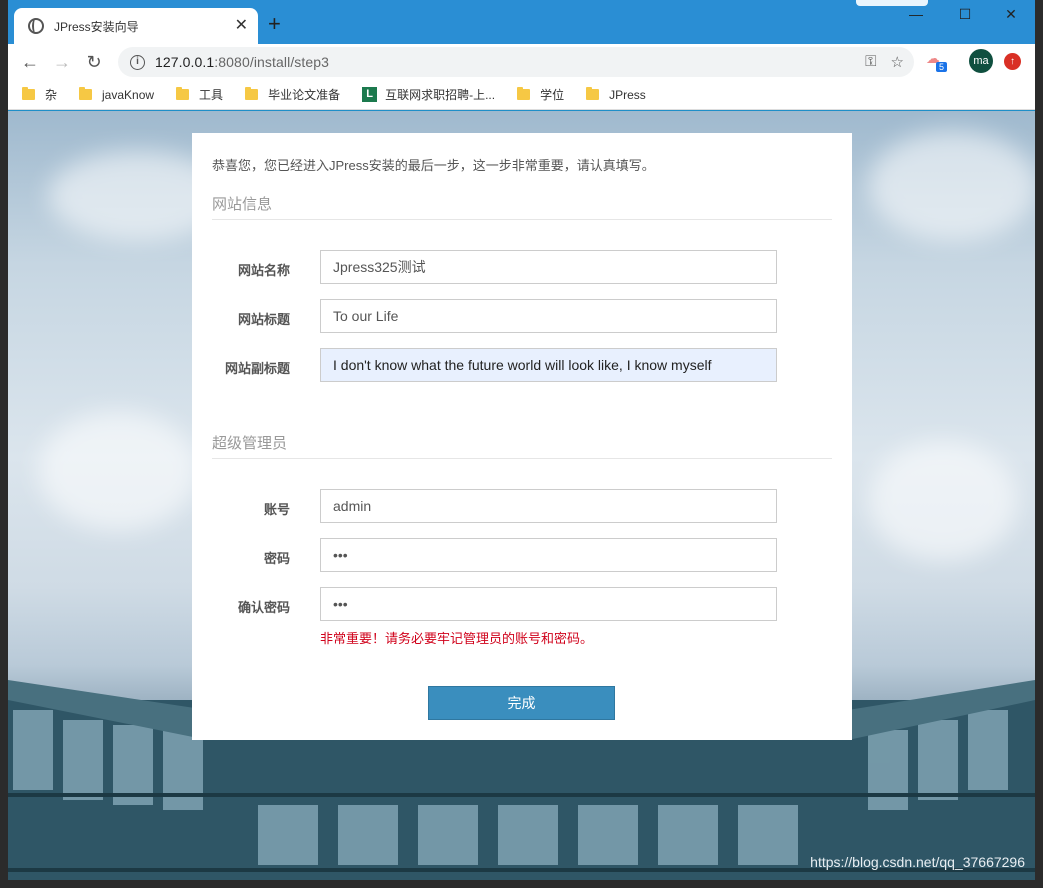 The height and width of the screenshot is (888, 1043). I want to click on finish-button: 完成, so click(521, 703).